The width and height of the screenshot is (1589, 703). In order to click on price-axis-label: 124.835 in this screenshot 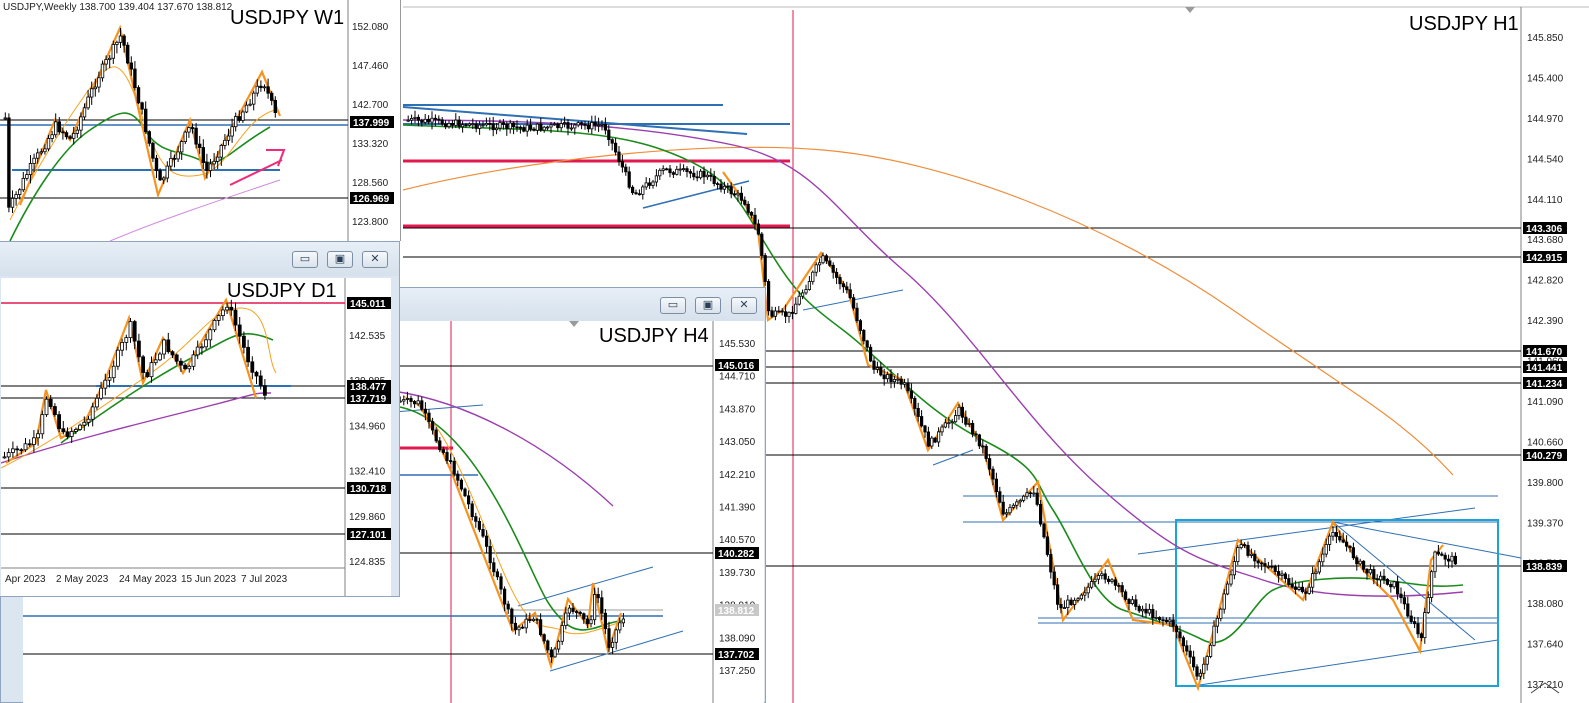, I will do `click(367, 562)`.